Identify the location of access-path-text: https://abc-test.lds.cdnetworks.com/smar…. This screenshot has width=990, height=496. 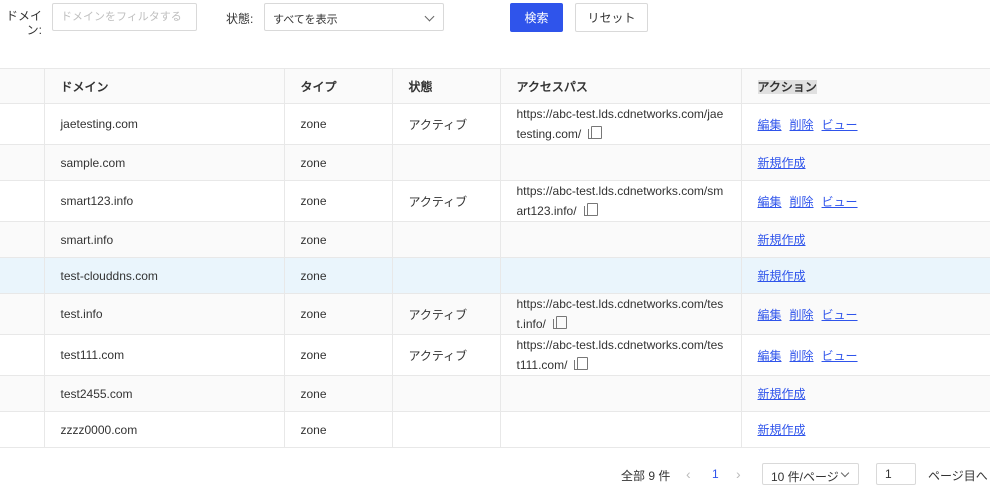
(620, 201).